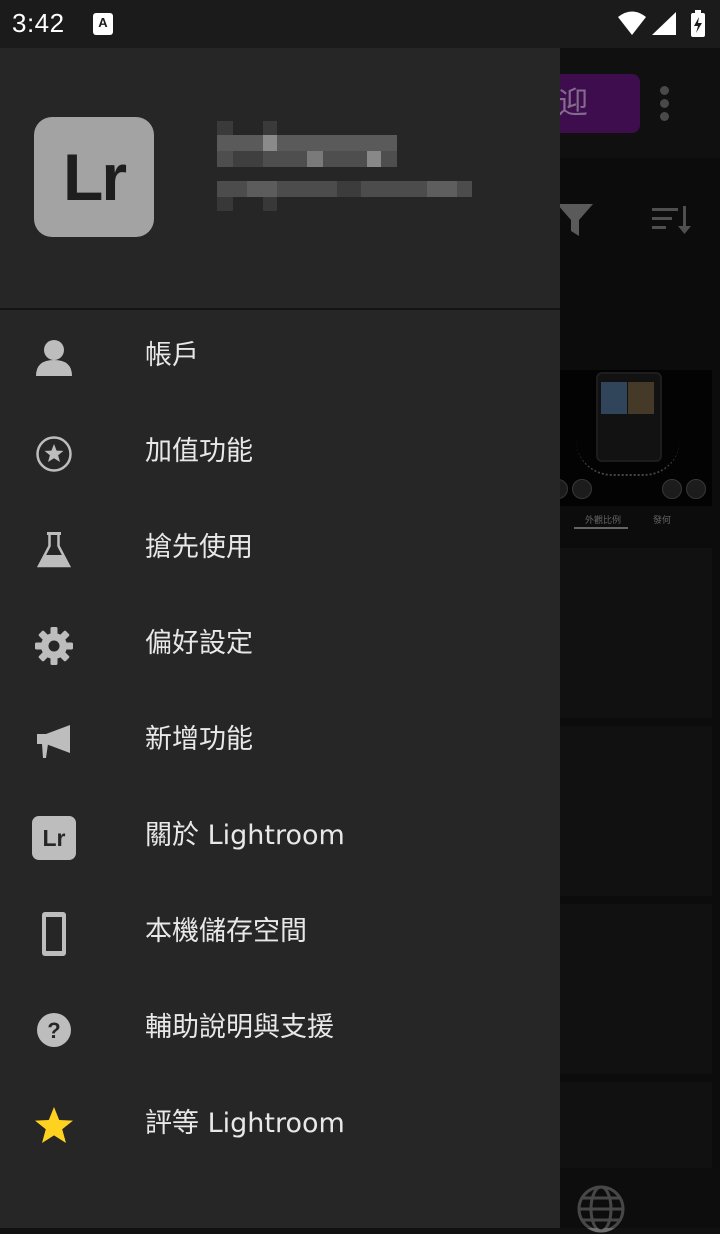 The width and height of the screenshot is (720, 1234). What do you see at coordinates (199, 451) in the screenshot?
I see `menu-item-label: 加值功能` at bounding box center [199, 451].